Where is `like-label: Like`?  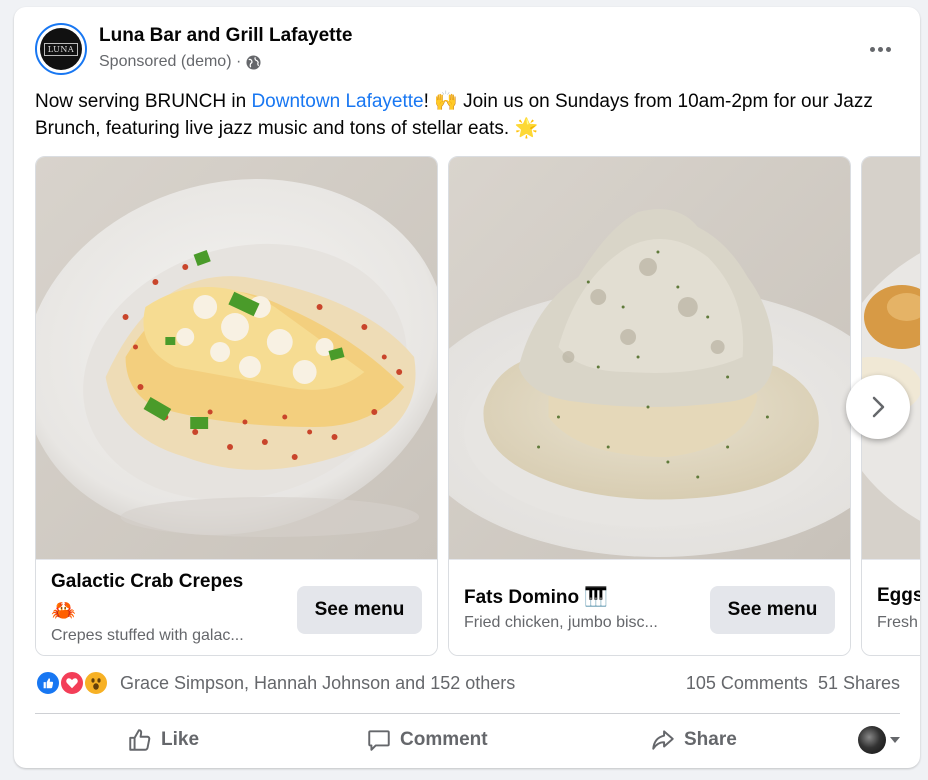 like-label: Like is located at coordinates (180, 739).